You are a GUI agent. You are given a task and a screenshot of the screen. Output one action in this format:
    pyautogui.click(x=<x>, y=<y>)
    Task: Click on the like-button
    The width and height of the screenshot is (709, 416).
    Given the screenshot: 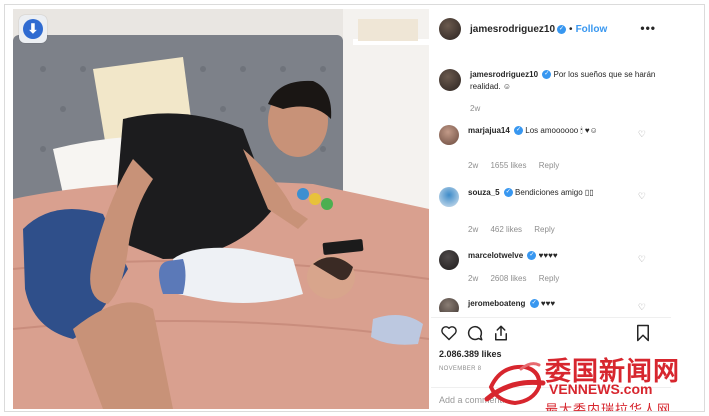 What is the action you would take?
    pyautogui.click(x=449, y=333)
    